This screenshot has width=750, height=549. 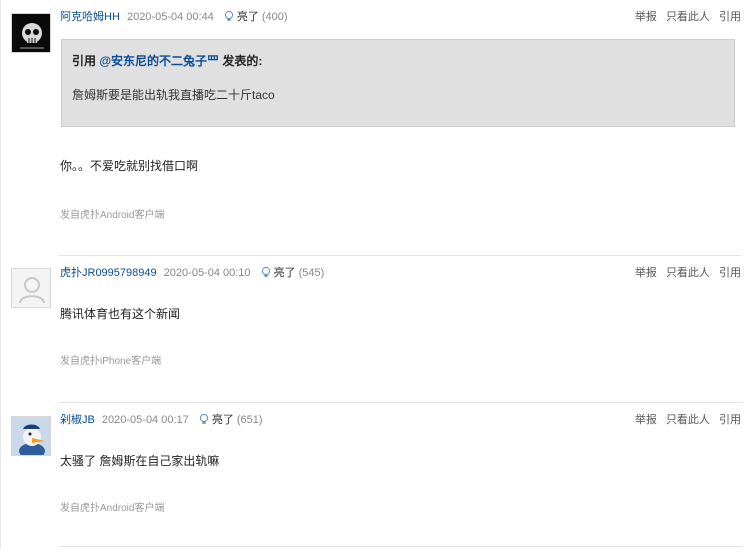 I want to click on post-meta: 剁椒JB 2020-05-04 00:17 亮了 (651), so click(x=161, y=420).